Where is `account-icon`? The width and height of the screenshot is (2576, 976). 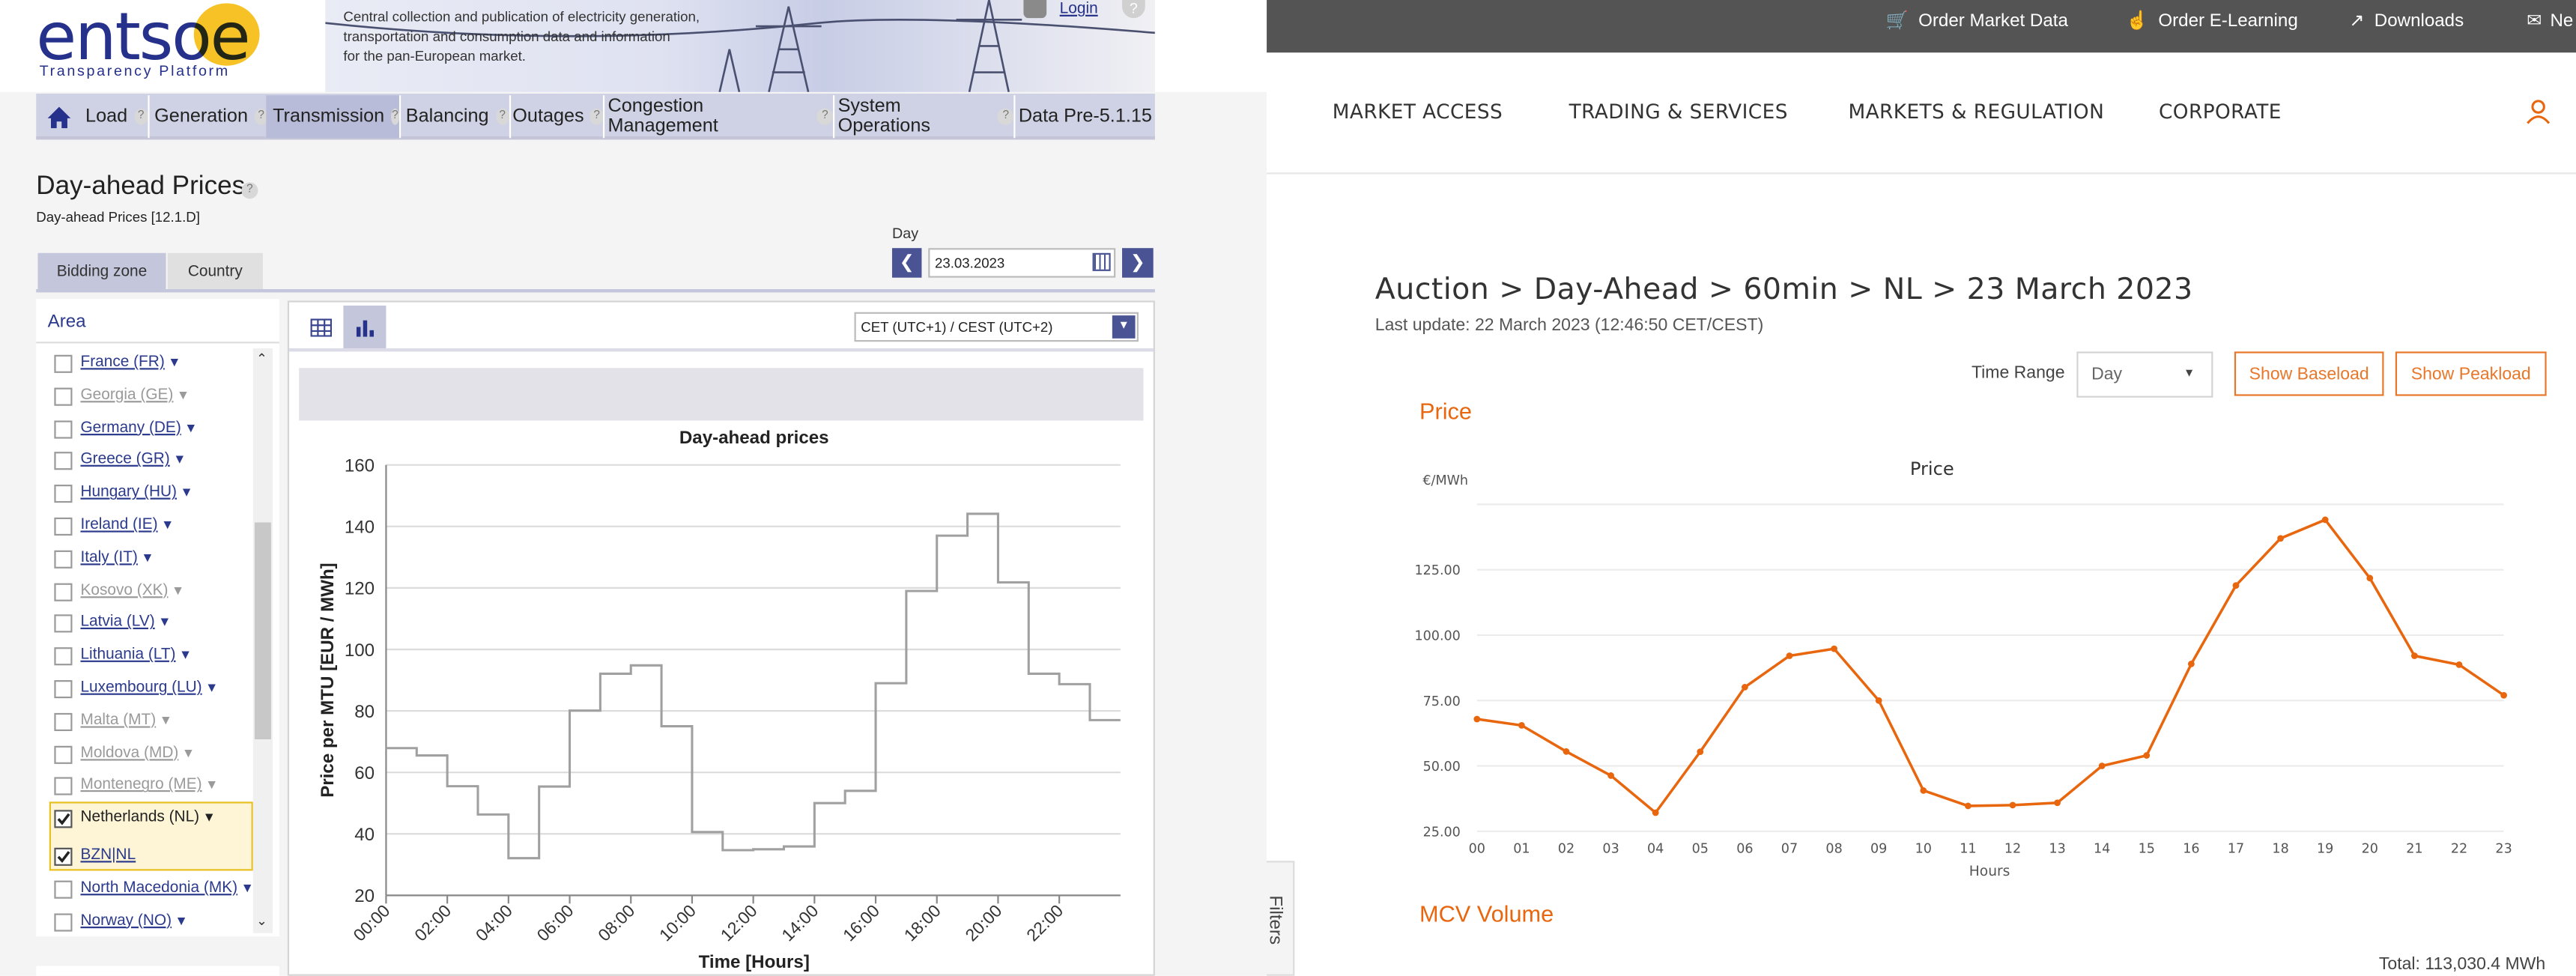
account-icon is located at coordinates (2538, 112).